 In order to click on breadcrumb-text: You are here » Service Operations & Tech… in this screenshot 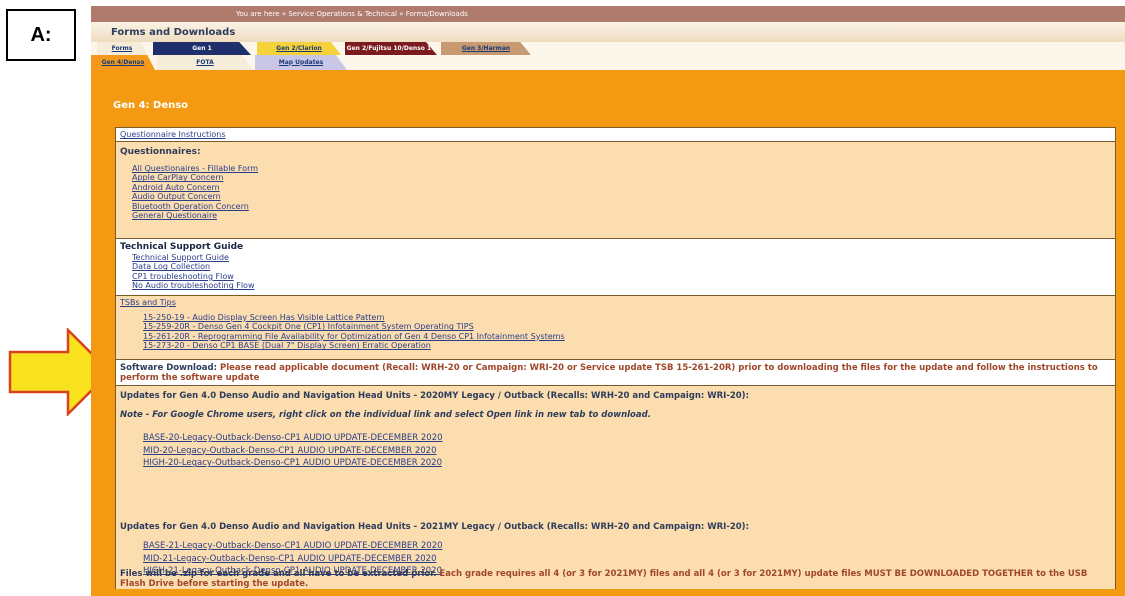, I will do `click(352, 14)`.